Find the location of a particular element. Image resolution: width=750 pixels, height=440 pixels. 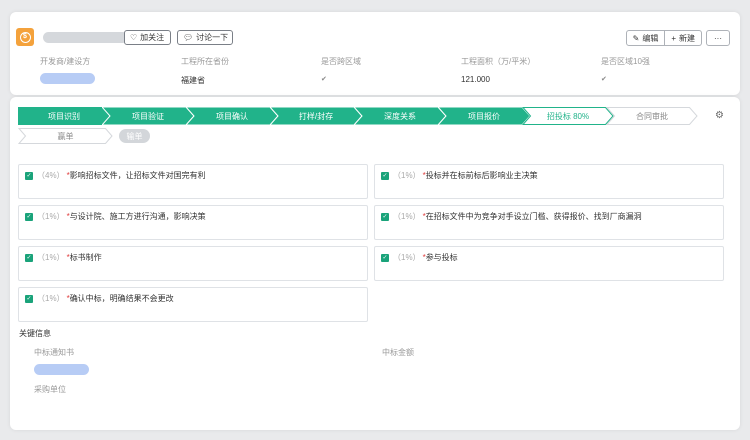

developer-label: 开发商/建设方 is located at coordinates (65, 61).